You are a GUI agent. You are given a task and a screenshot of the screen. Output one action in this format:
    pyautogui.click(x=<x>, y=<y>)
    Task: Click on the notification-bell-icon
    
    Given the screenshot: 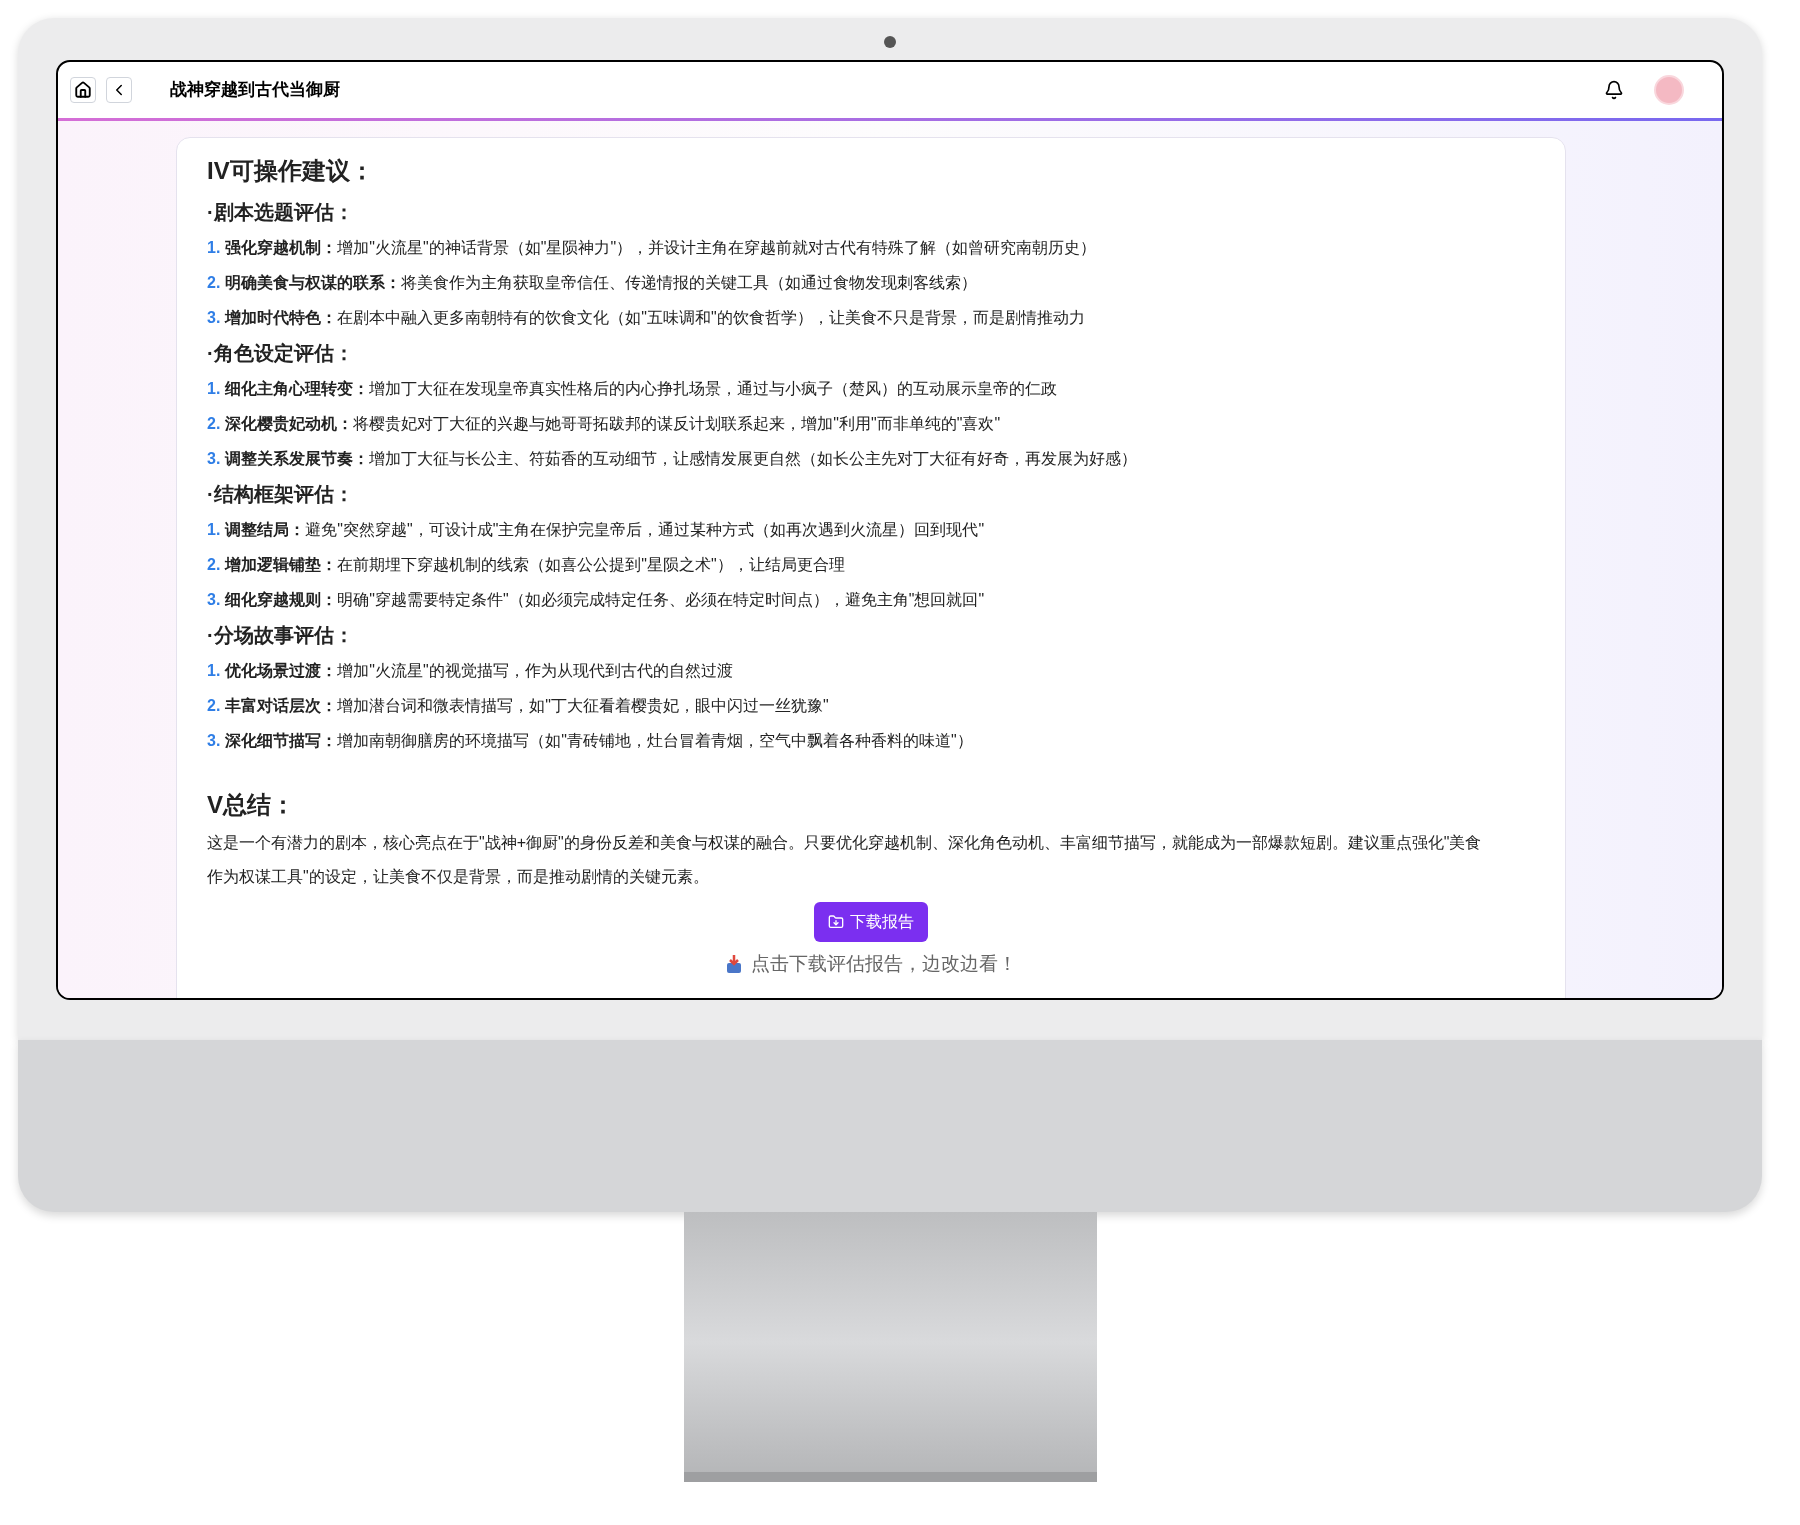 What is the action you would take?
    pyautogui.click(x=1614, y=90)
    